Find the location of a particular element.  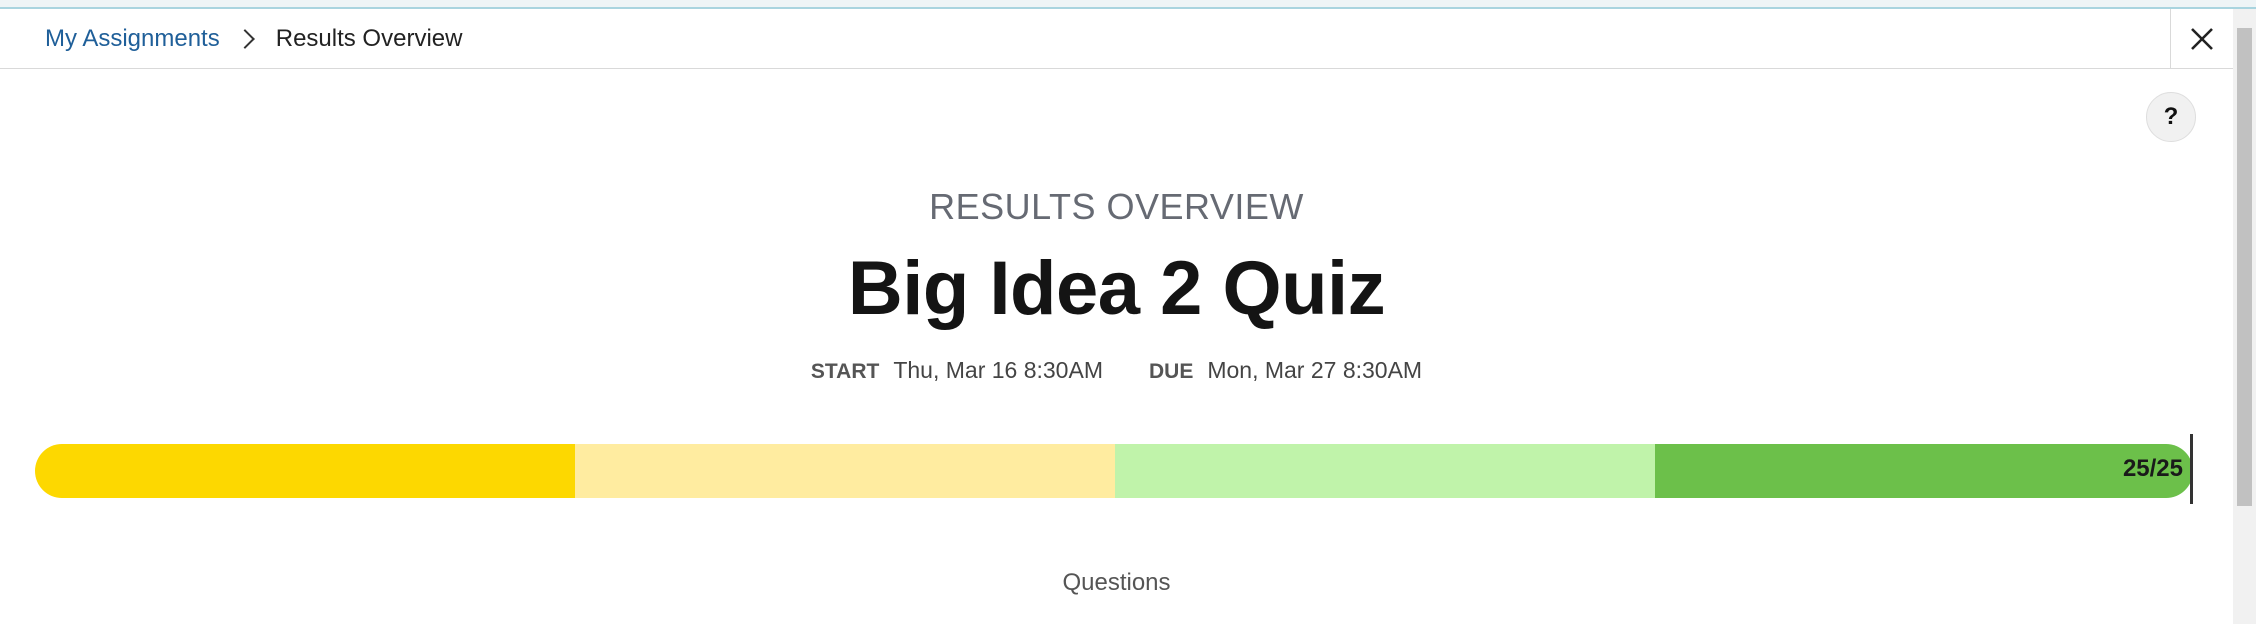

due-label: DUE is located at coordinates (1171, 371).